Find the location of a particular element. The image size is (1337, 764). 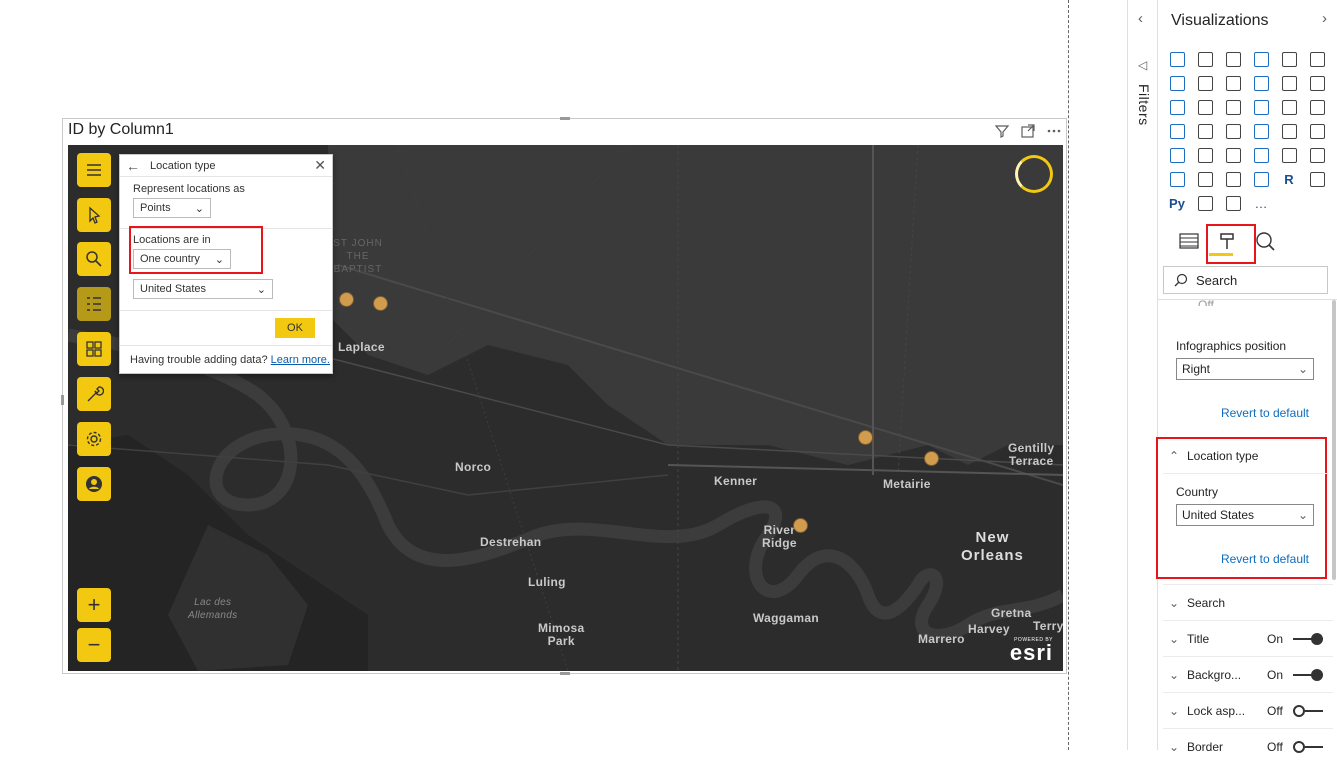

format-section: ⌄ Search is located at coordinates (1248, 602).